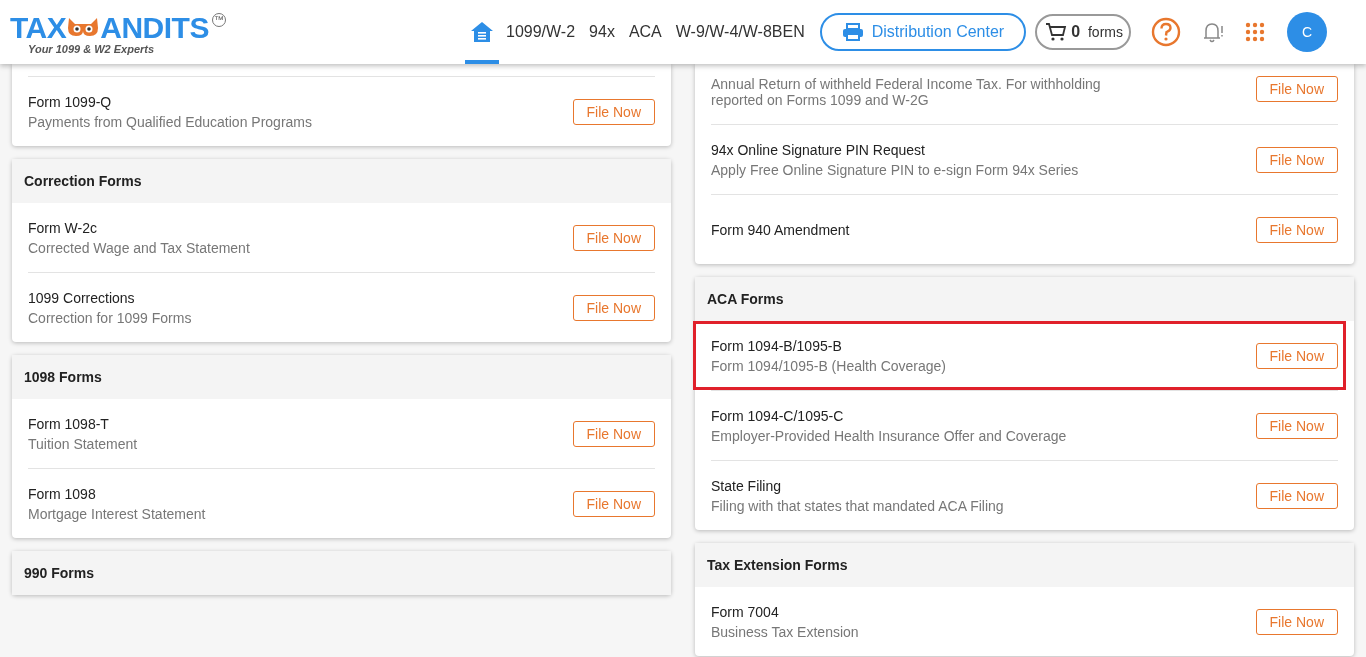 The width and height of the screenshot is (1366, 657). What do you see at coordinates (602, 32) in the screenshot?
I see `nav-tab: 94x` at bounding box center [602, 32].